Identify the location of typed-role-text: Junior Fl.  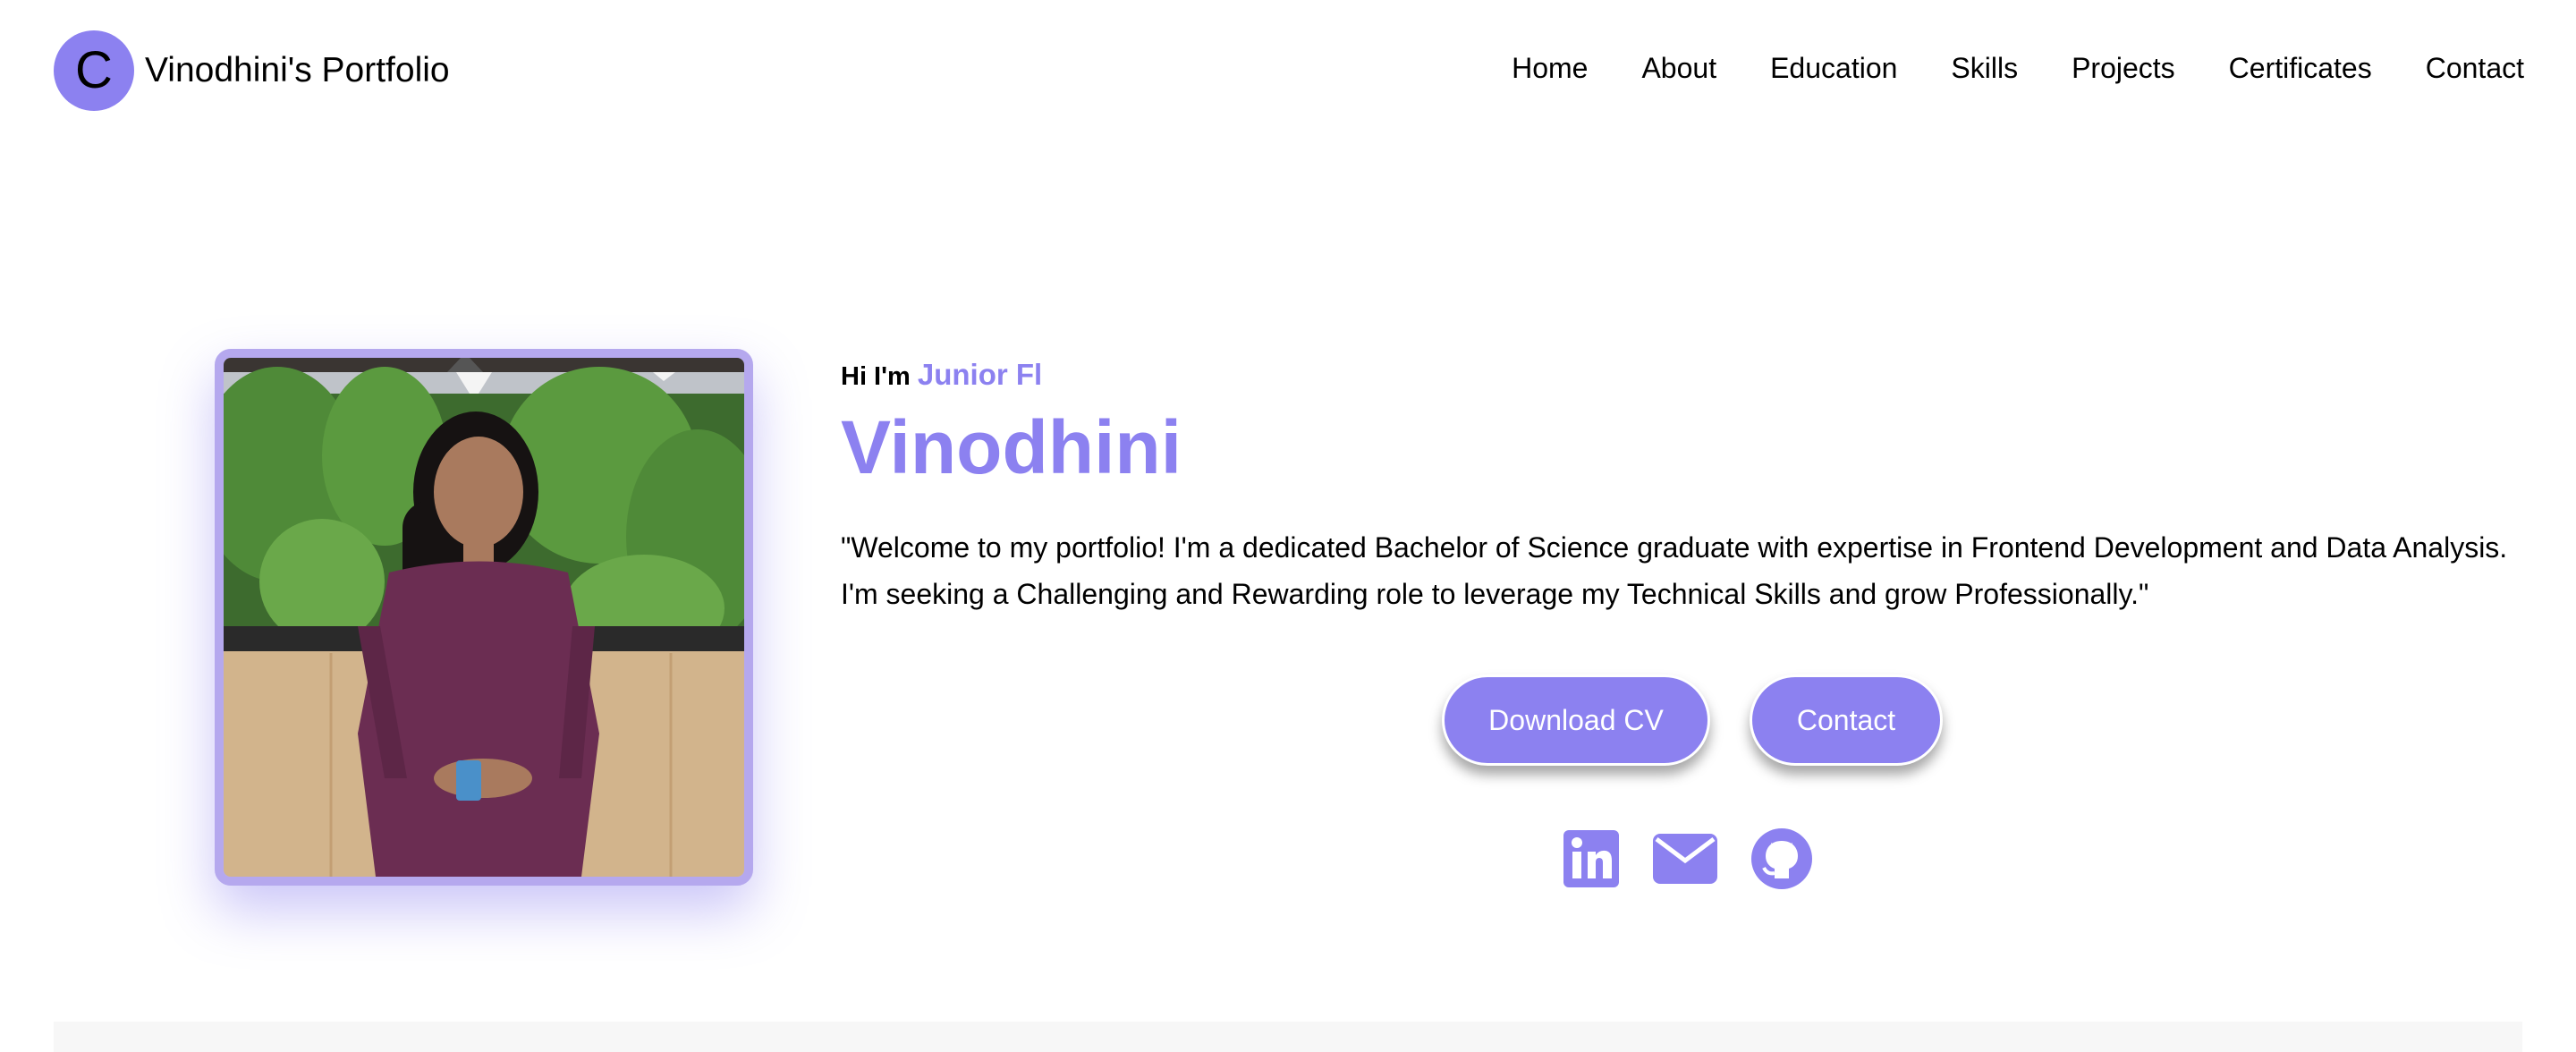
(980, 374).